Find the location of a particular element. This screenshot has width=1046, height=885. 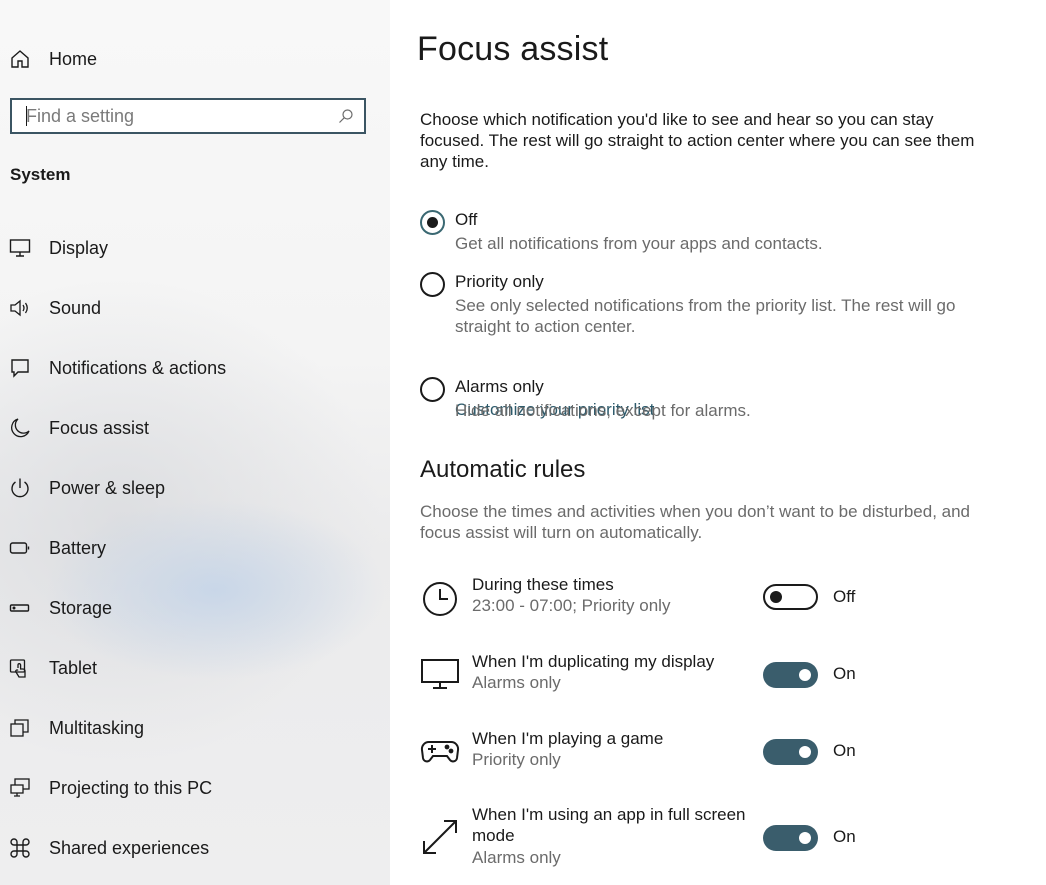

tablet-icon is located at coordinates (20, 668).